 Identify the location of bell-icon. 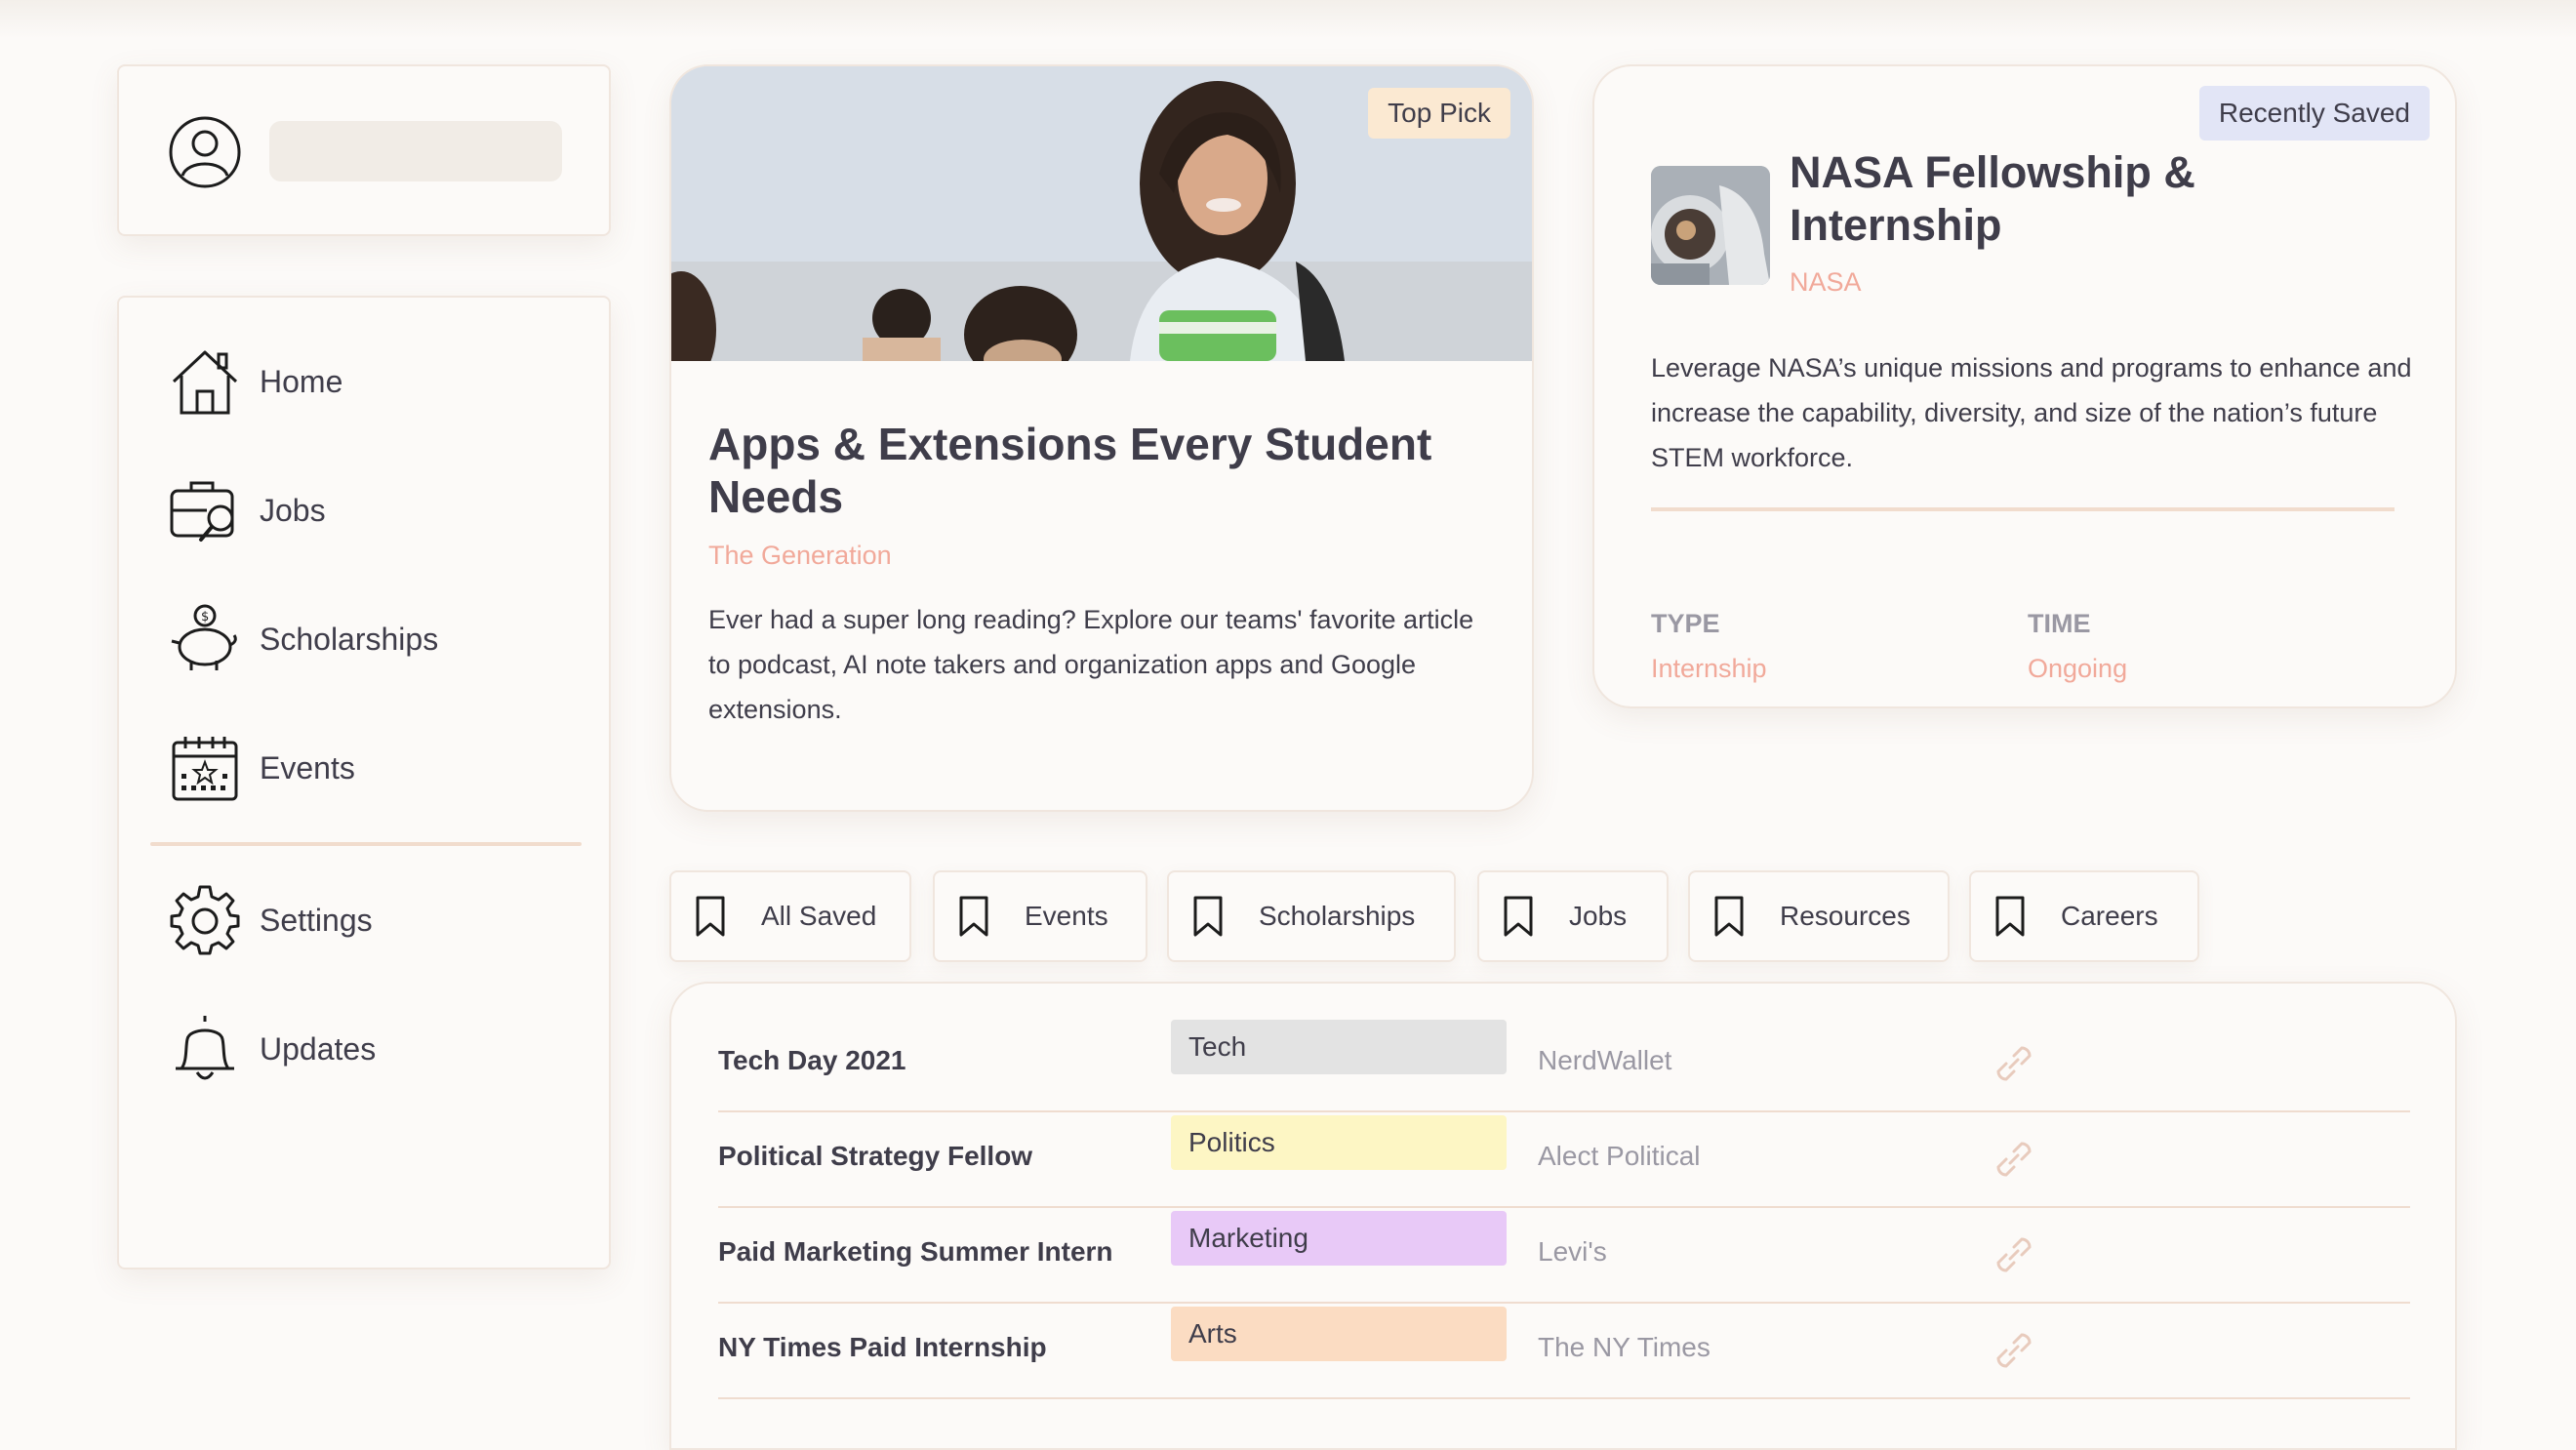
(205, 1048).